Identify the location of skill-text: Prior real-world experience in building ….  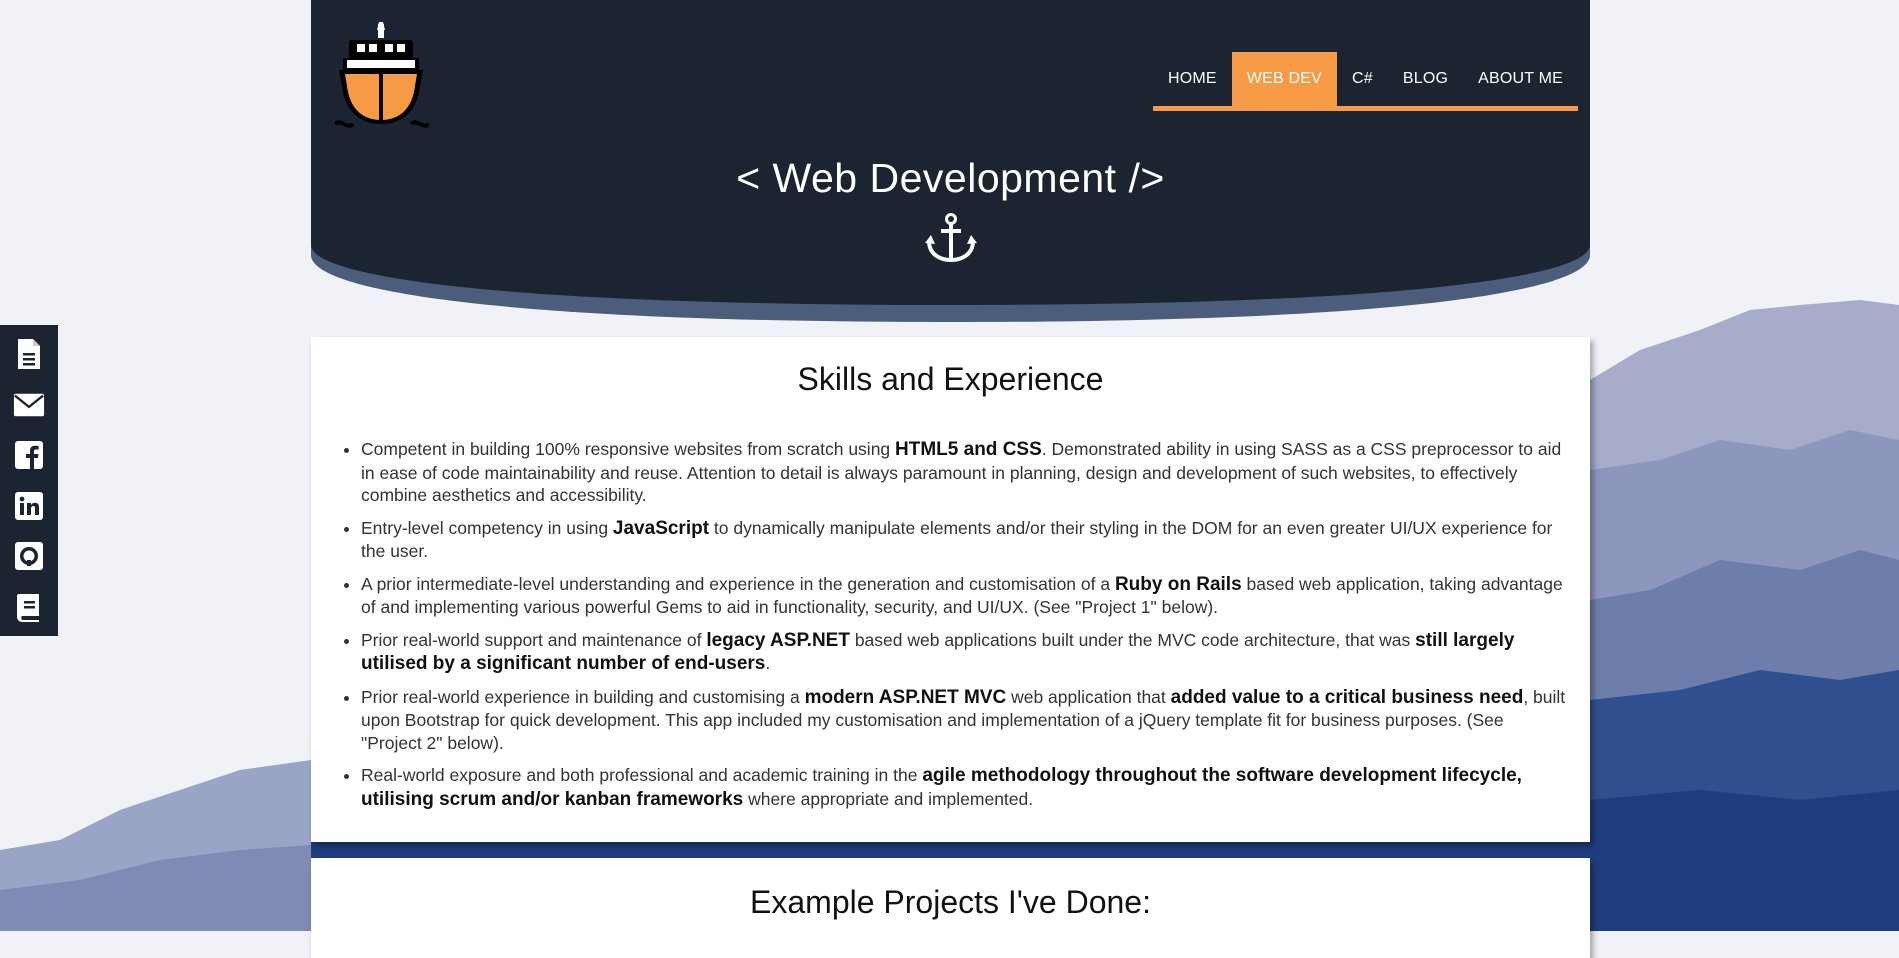
(583, 696).